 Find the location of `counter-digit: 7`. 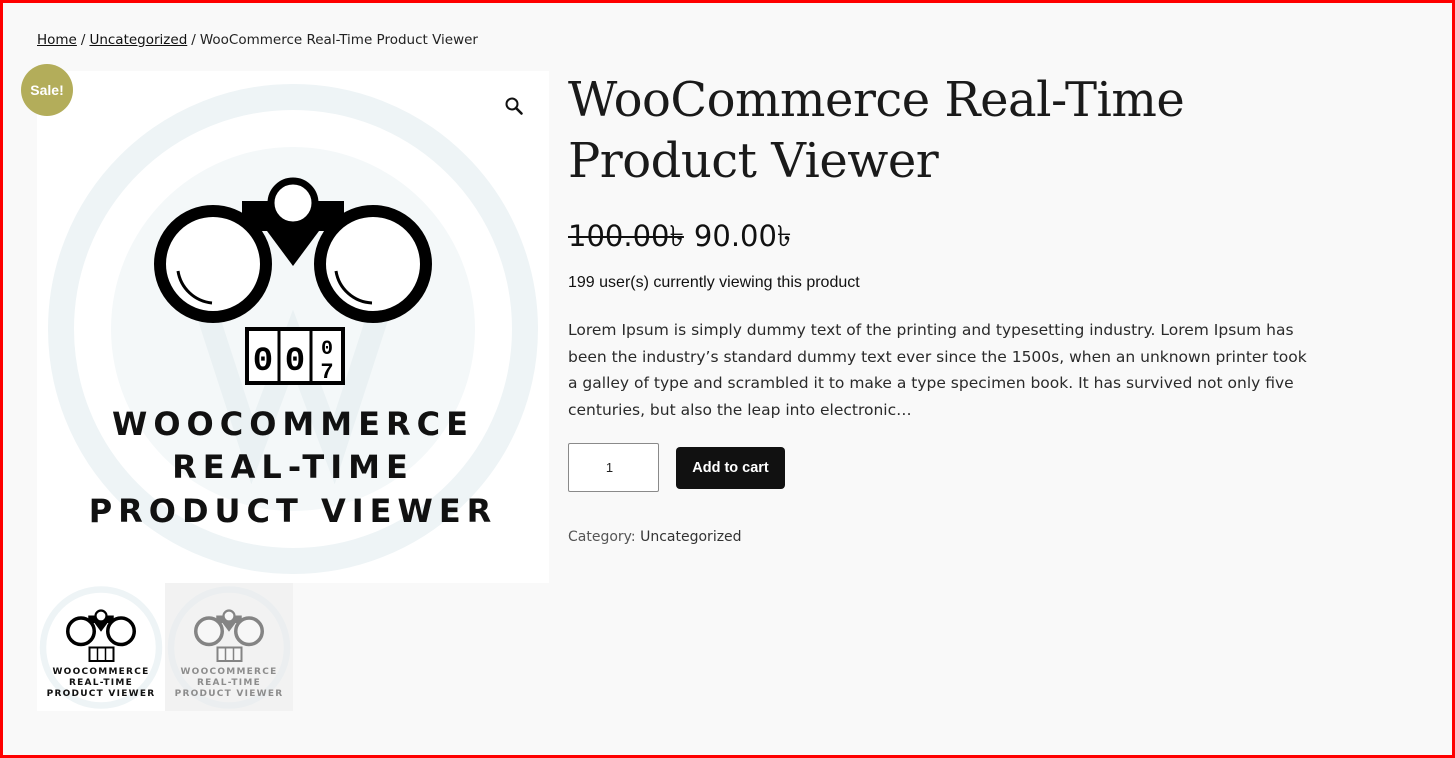

counter-digit: 7 is located at coordinates (326, 372).